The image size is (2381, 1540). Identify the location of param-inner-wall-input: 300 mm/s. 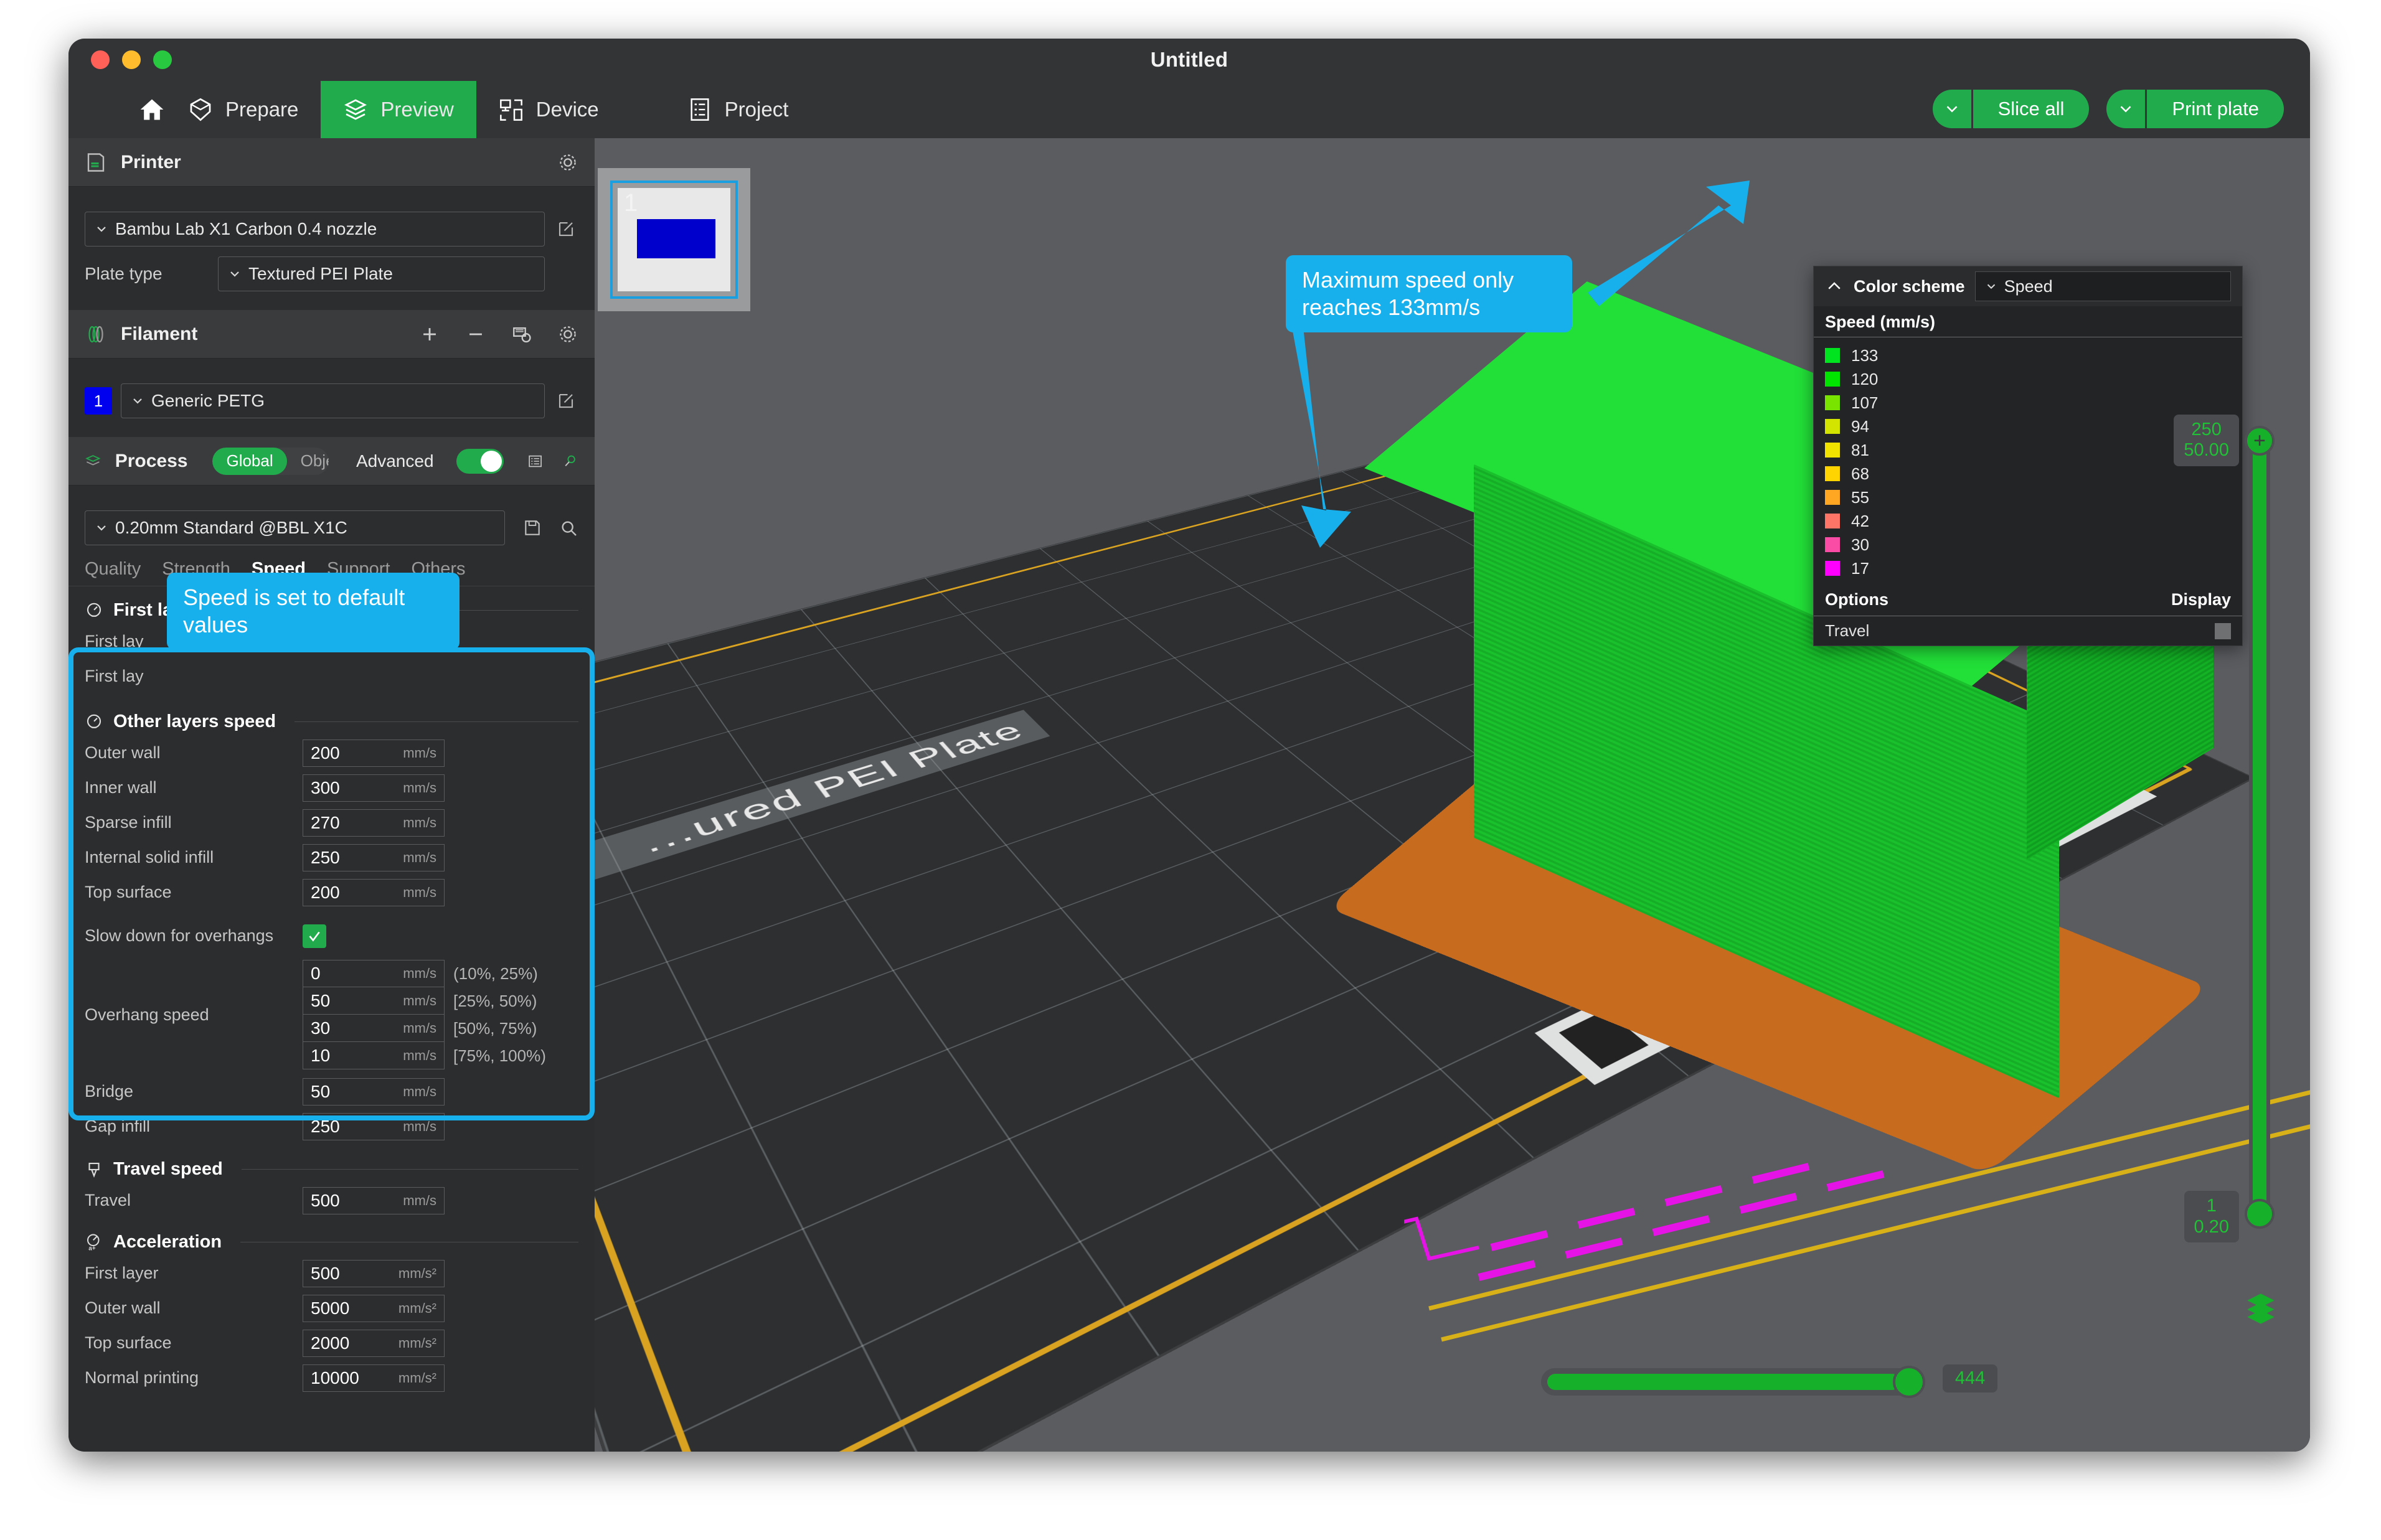
(374, 788).